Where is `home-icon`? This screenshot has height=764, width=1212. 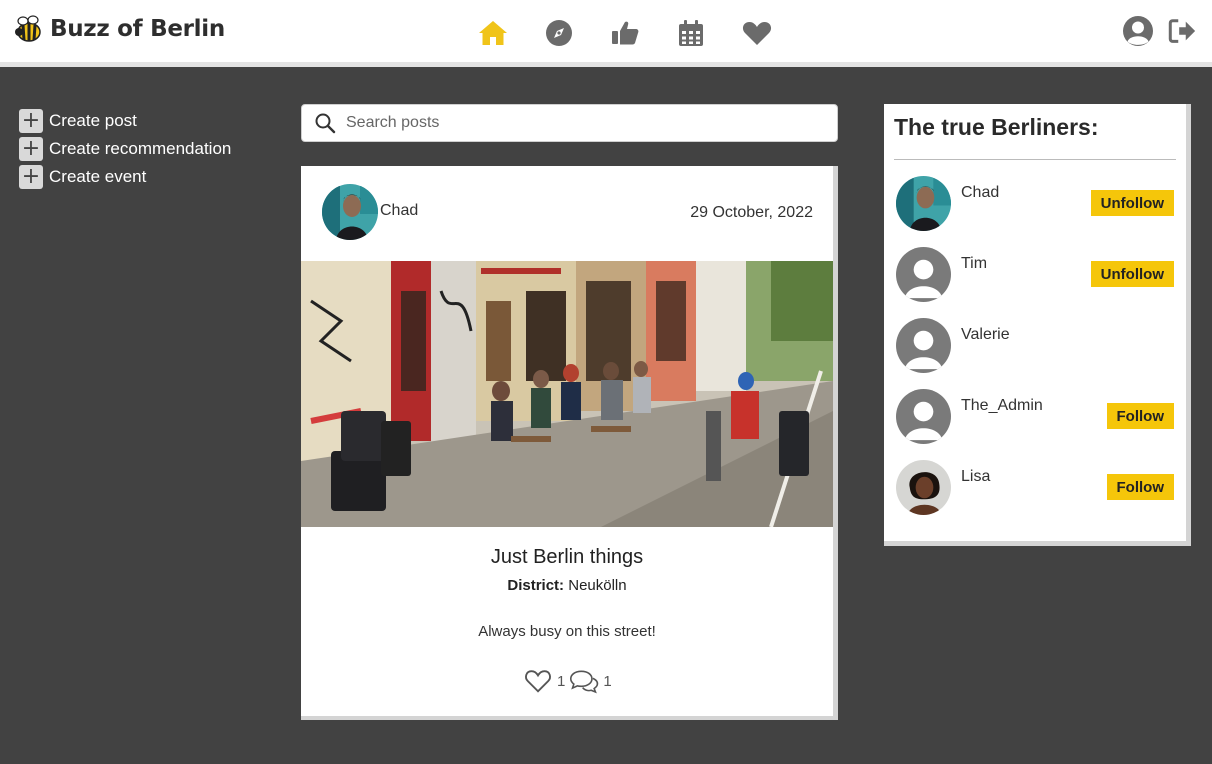 home-icon is located at coordinates (493, 33).